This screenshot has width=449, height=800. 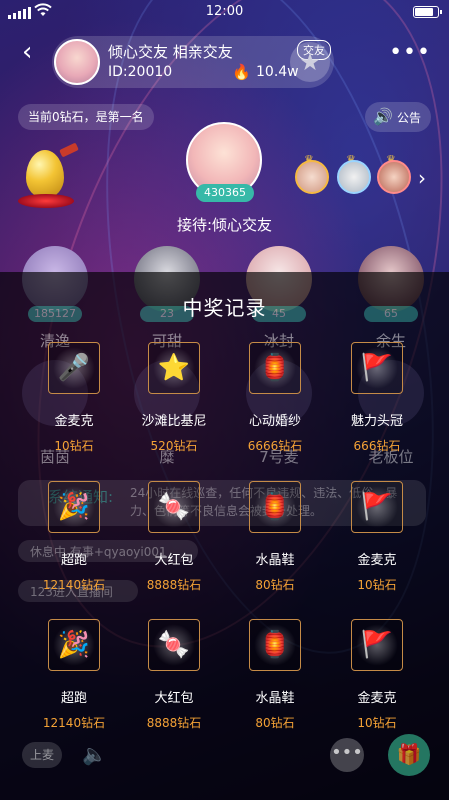 What do you see at coordinates (241, 72) in the screenshot?
I see `fire-icon: 🔥` at bounding box center [241, 72].